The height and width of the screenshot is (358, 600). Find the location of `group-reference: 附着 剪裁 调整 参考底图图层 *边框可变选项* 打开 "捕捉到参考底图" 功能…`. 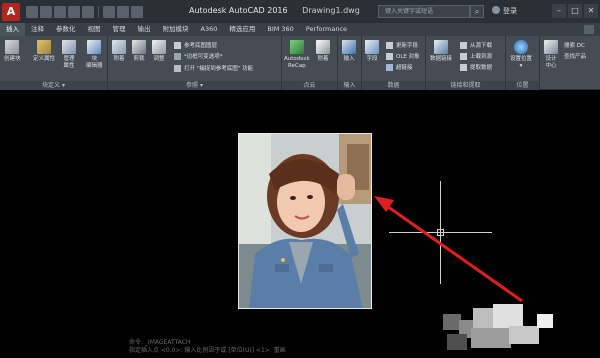

group-reference: 附着 剪裁 调整 参考底图图层 *边框可变选项* 打开 "捕捉到参考底图" 功能… is located at coordinates (195, 63).